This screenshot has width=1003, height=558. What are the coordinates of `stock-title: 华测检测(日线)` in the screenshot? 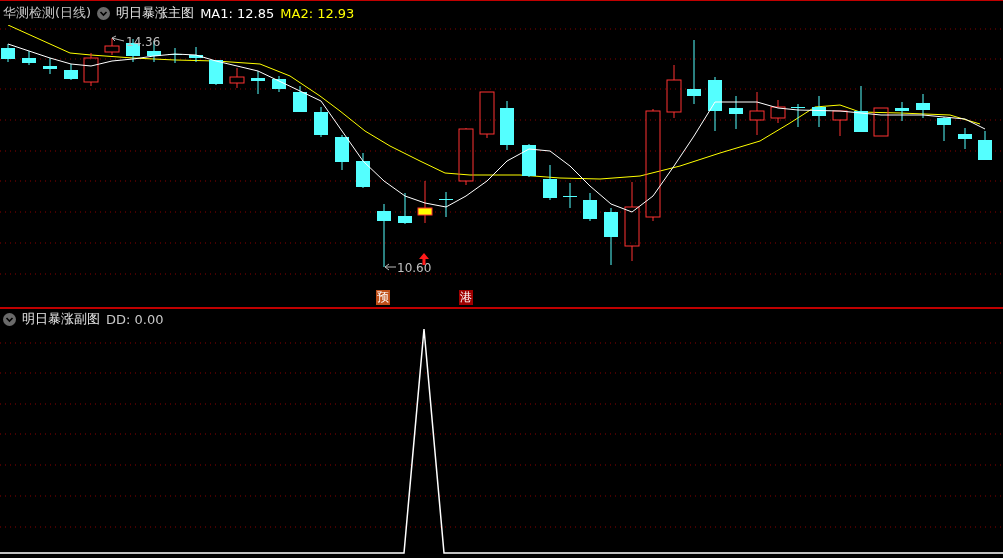 It's located at (47, 13).